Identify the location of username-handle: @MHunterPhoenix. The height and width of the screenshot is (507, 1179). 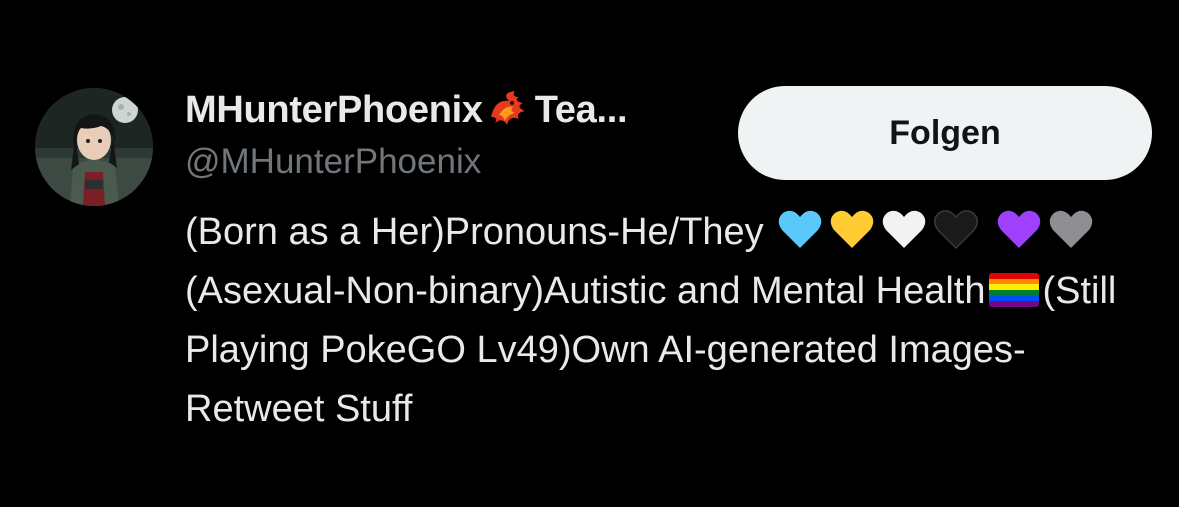
(455, 162).